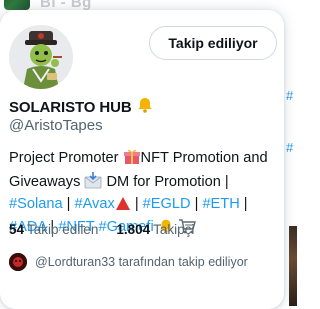 The height and width of the screenshot is (309, 320). Describe the element at coordinates (93, 183) in the screenshot. I see `envelope-icon` at that location.